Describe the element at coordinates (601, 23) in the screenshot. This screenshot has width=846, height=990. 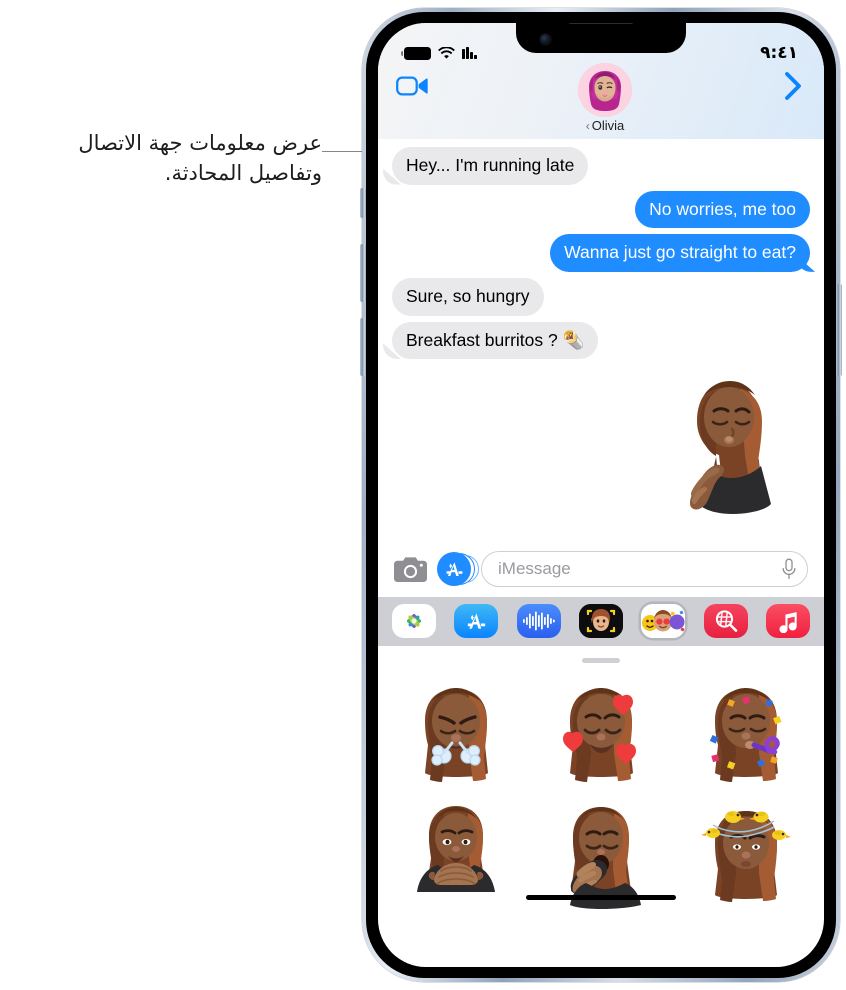
I see `earpiece-speaker` at that location.